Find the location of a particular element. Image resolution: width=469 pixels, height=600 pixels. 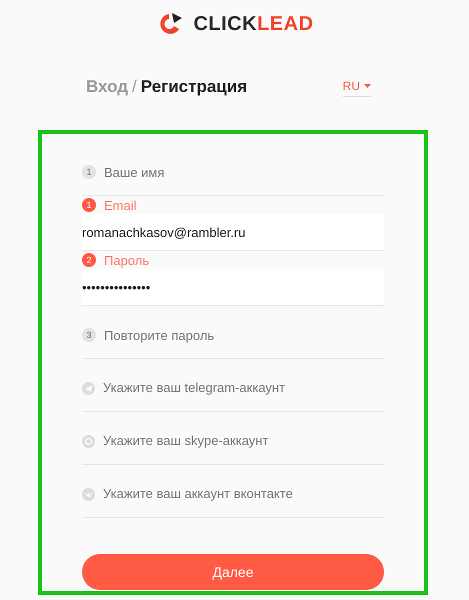

input-field: Укажите ваш аккаунт вконтакте is located at coordinates (243, 494).